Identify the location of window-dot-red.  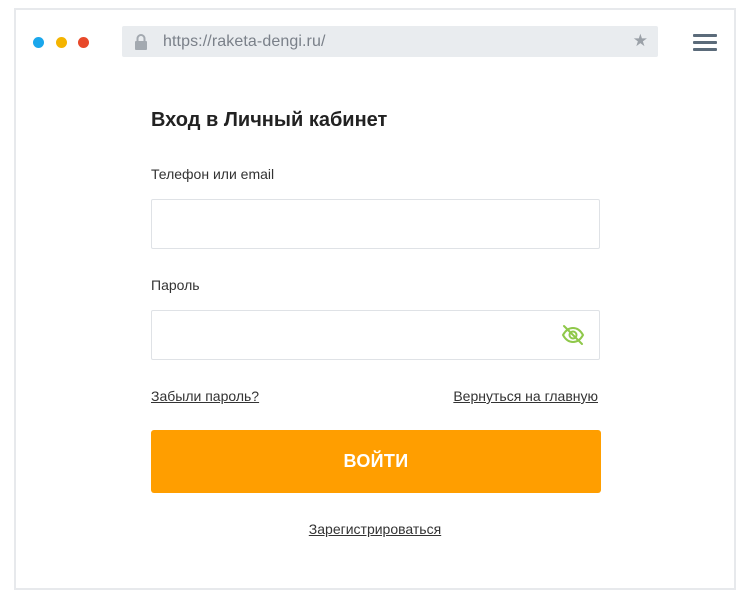
(83, 42).